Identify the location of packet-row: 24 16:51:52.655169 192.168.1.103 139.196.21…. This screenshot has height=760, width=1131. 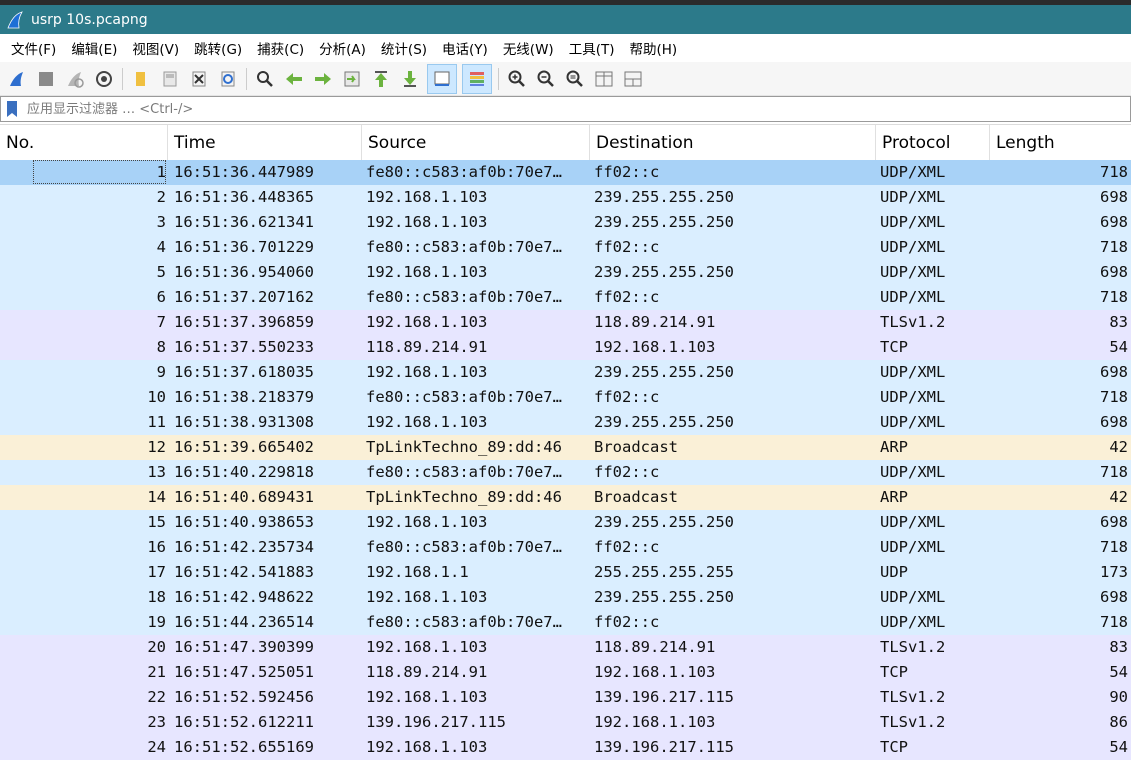
(565, 747).